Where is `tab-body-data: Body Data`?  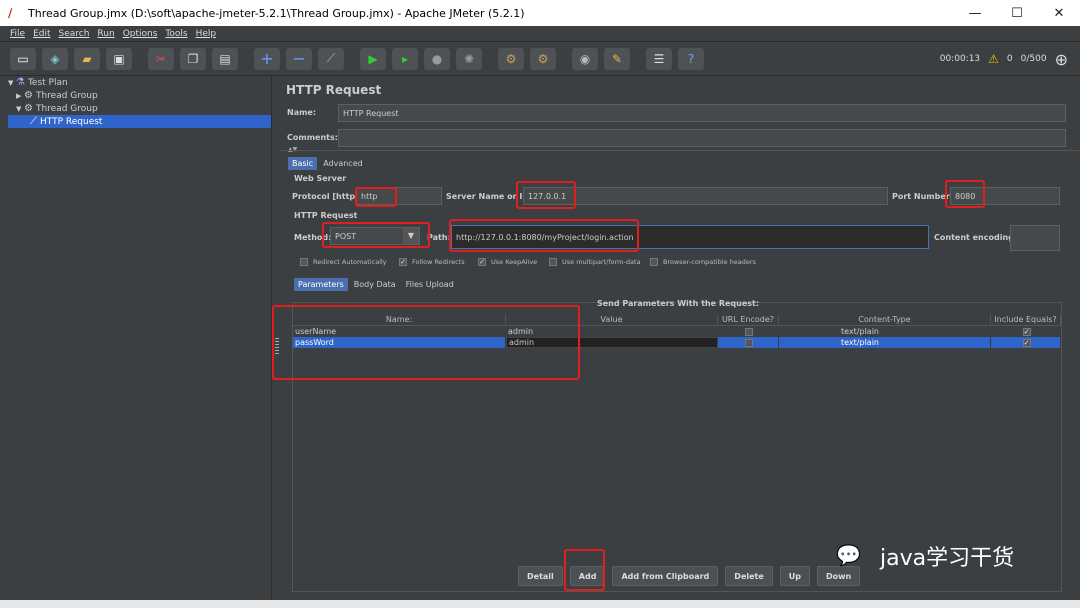 tab-body-data: Body Data is located at coordinates (375, 284).